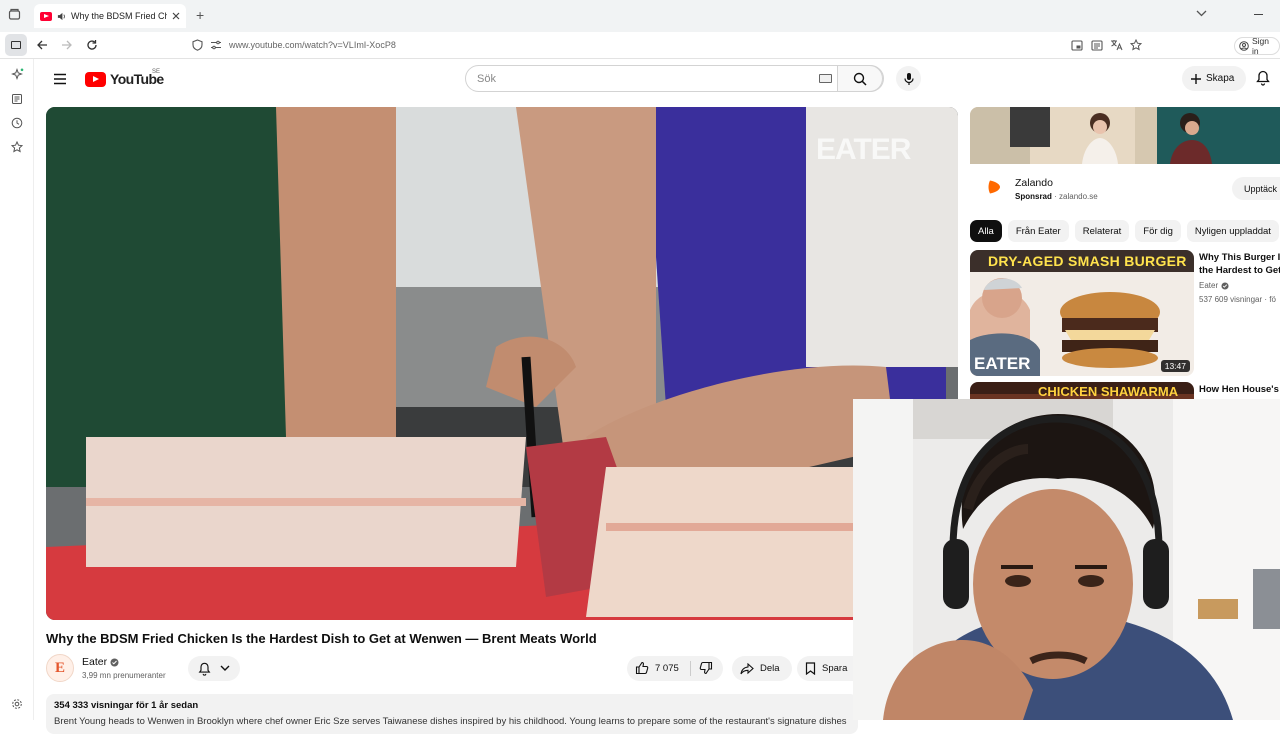  I want to click on ad-advertiser-name: Zalando, so click(1034, 183).